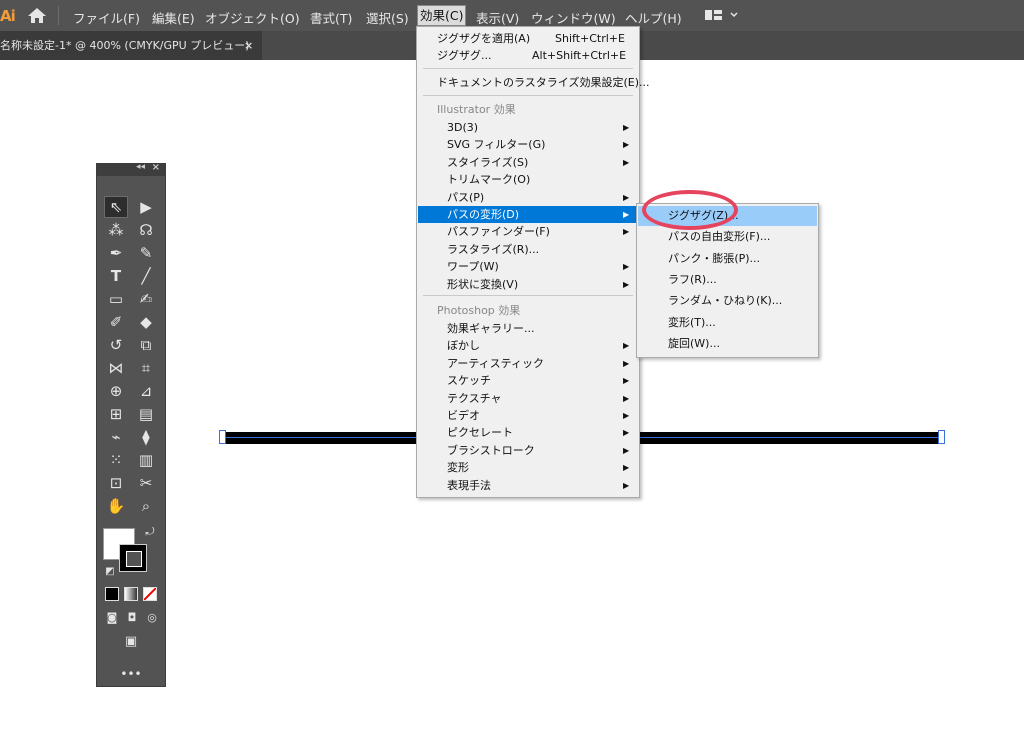 This screenshot has height=751, width=1024. What do you see at coordinates (146, 414) in the screenshot?
I see `gradient-tool-icon: ▤` at bounding box center [146, 414].